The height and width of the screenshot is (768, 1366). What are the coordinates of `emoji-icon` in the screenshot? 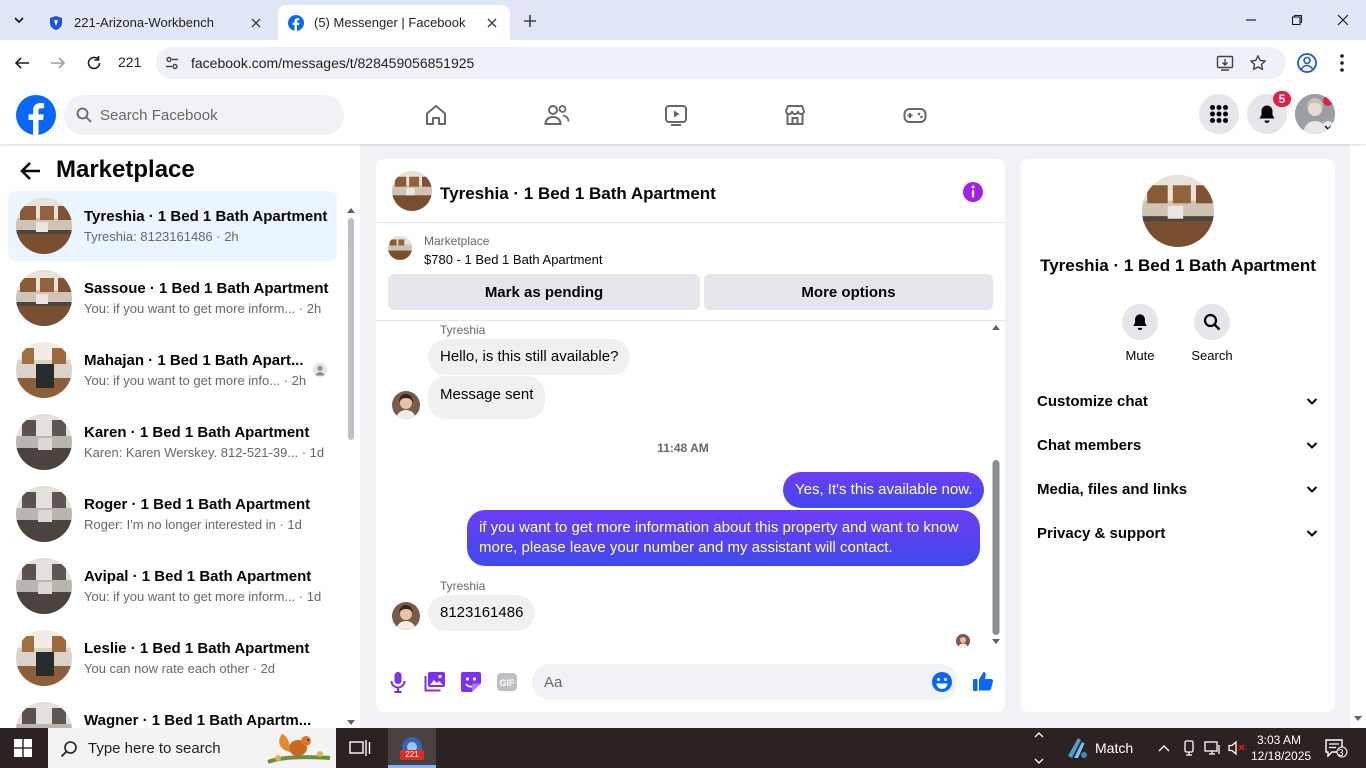 It's located at (942, 682).